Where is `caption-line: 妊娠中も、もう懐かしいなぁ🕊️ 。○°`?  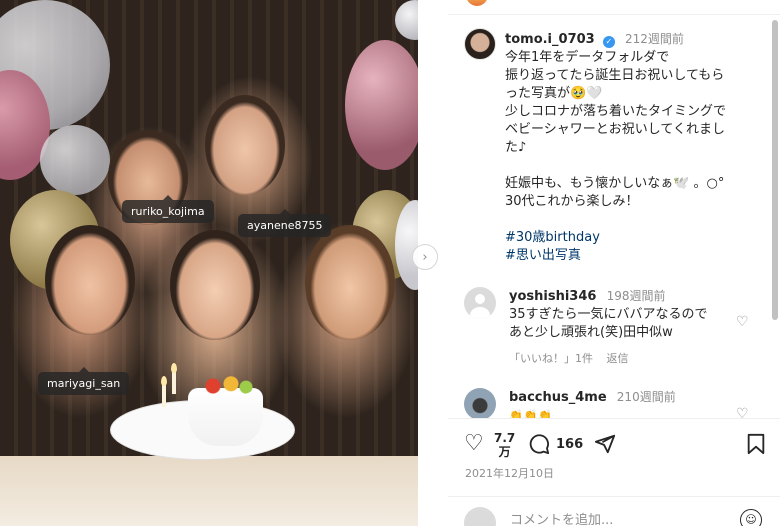 caption-line: 妊娠中も、もう懐かしいなぁ🕊️ 。○° is located at coordinates (615, 183).